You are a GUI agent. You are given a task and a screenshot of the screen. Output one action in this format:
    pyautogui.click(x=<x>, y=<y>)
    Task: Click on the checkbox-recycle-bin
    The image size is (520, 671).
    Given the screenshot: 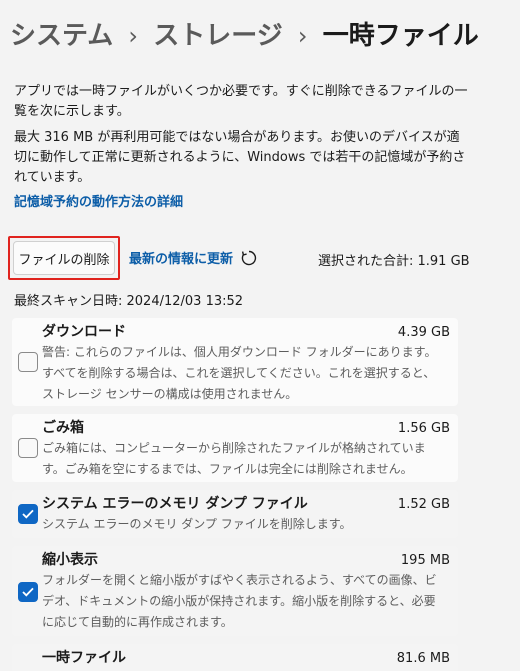 What is the action you would take?
    pyautogui.click(x=28, y=448)
    